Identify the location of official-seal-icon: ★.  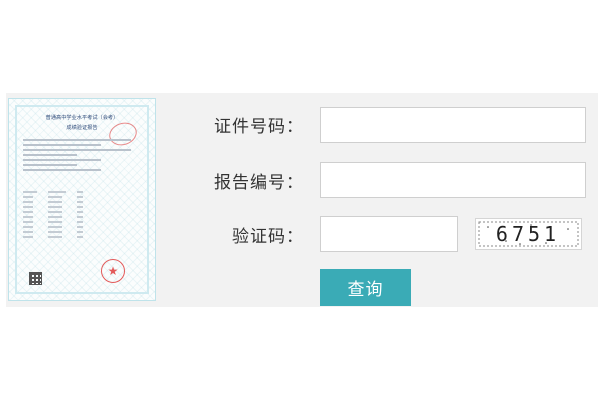
(113, 271).